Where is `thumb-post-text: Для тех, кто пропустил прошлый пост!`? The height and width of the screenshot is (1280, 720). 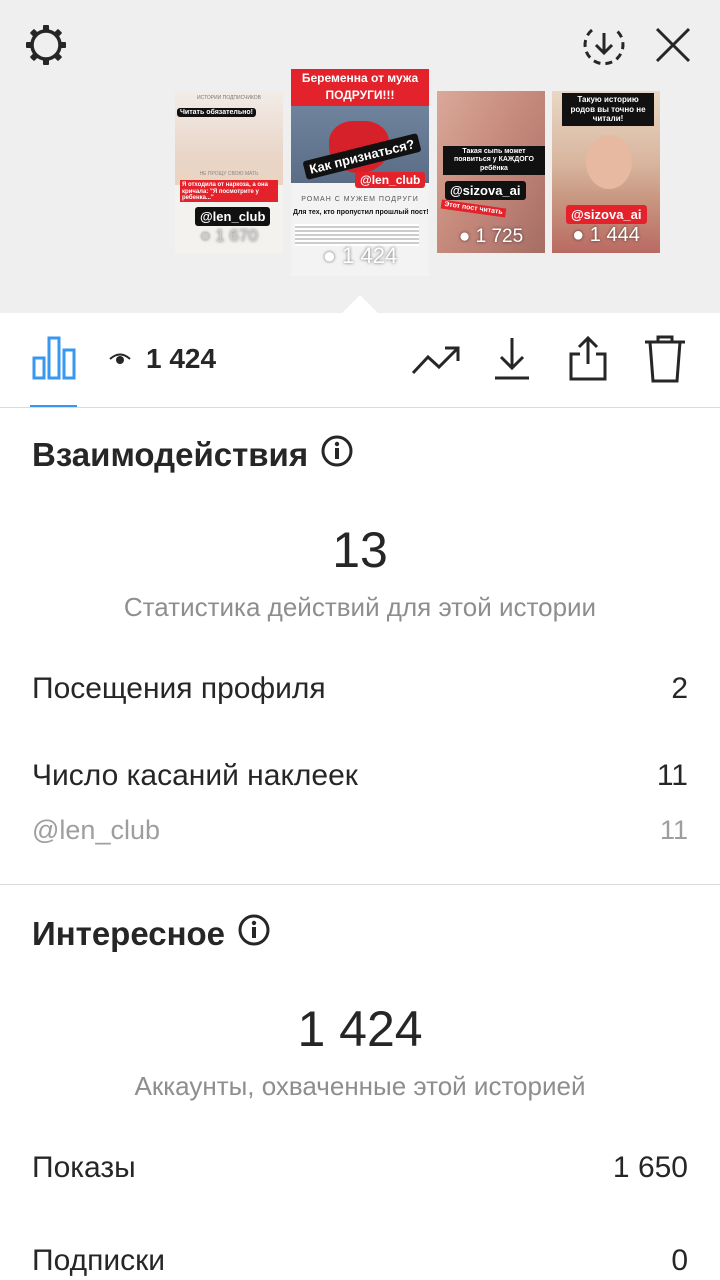 thumb-post-text: Для тех, кто пропустил прошлый пост! is located at coordinates (361, 212).